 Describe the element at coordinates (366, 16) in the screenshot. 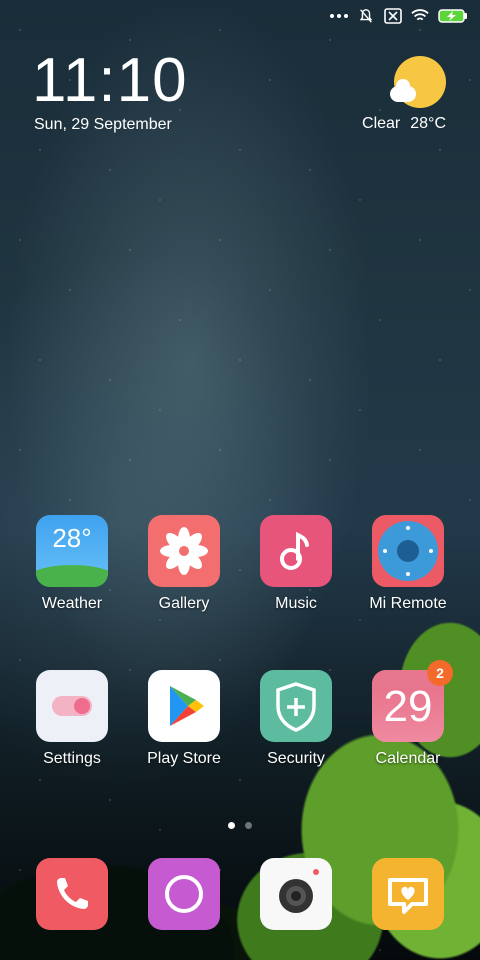

I see `notifications-off-icon` at that location.